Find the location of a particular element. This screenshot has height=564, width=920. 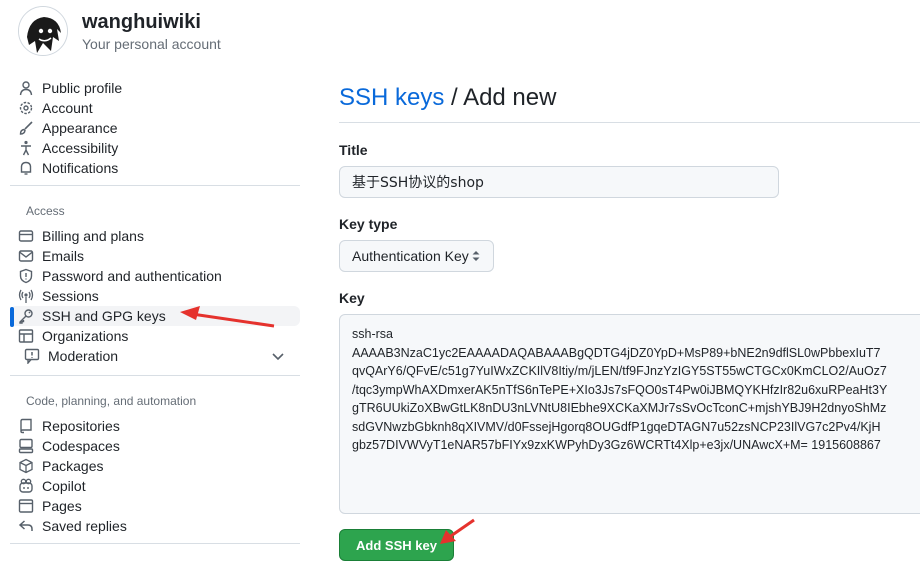

sidebar-heading-access: Access is located at coordinates (45, 211).